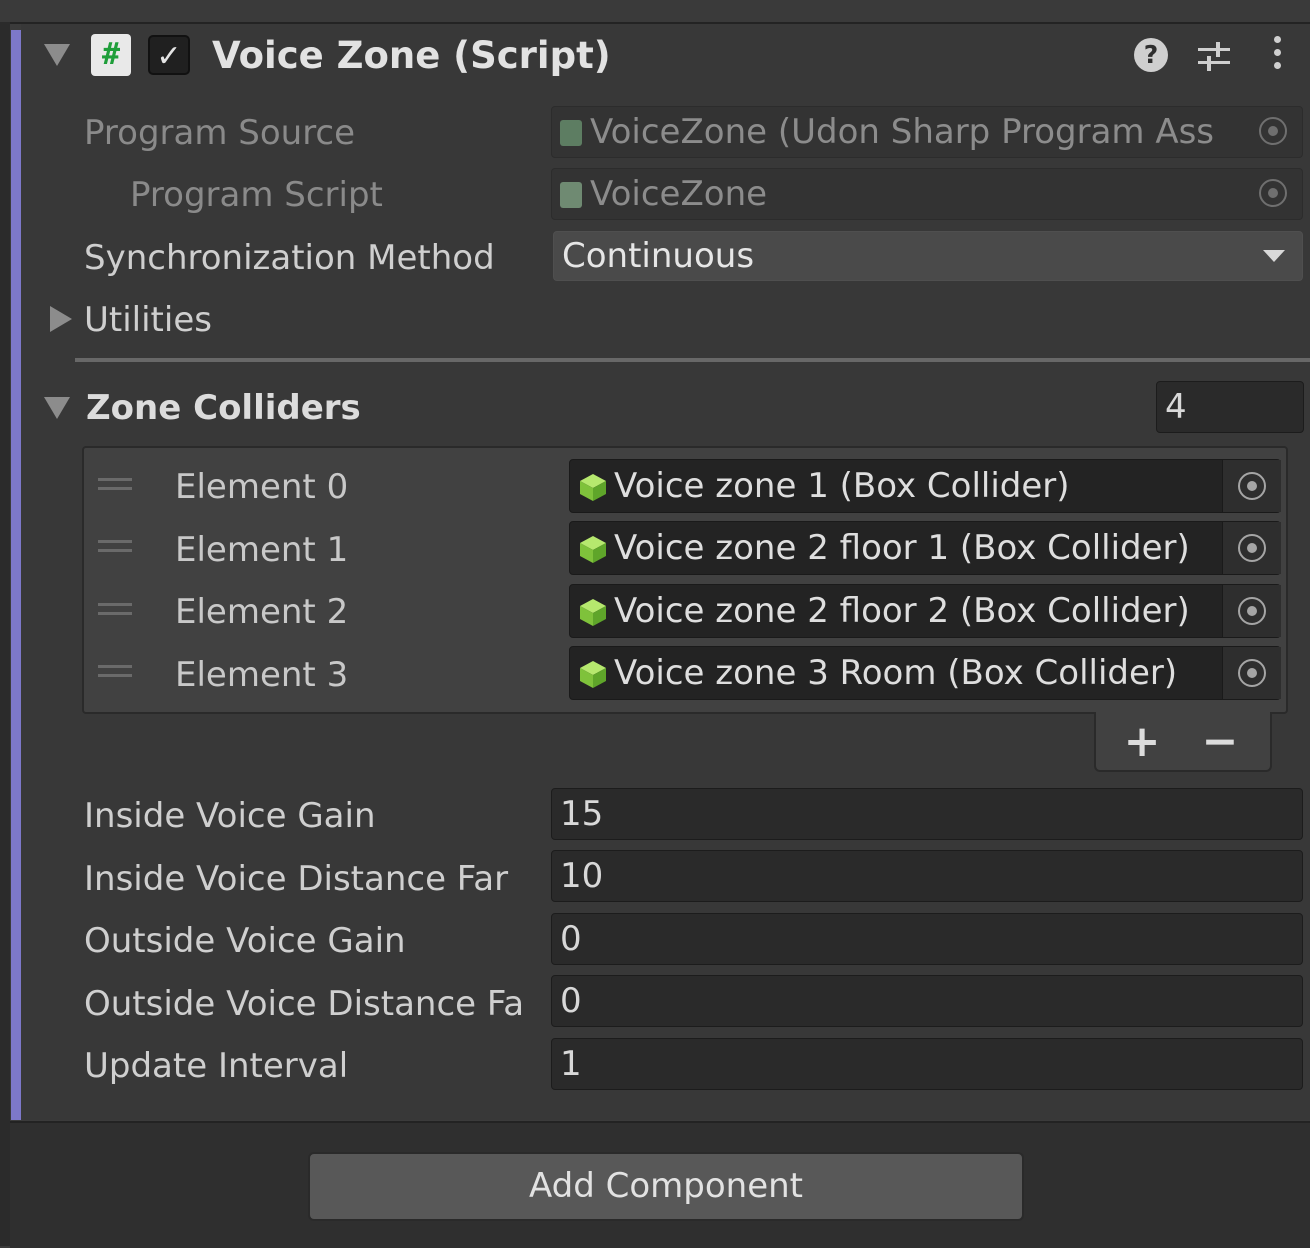 Image resolution: width=1310 pixels, height=1248 pixels. I want to click on kebab-menu-icon, so click(1277, 56).